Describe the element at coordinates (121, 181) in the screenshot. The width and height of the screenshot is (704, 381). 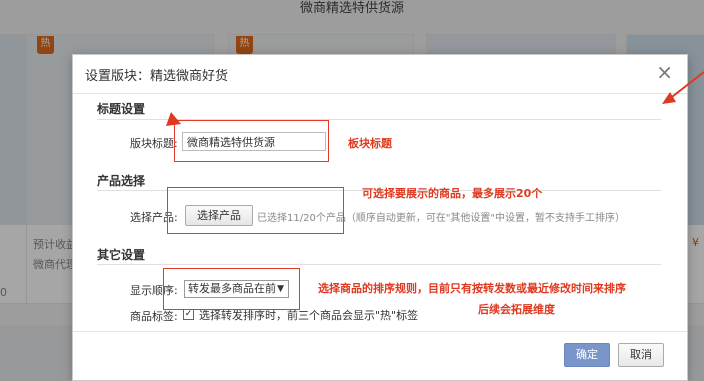
I see `section-product-select: 产品选择` at that location.